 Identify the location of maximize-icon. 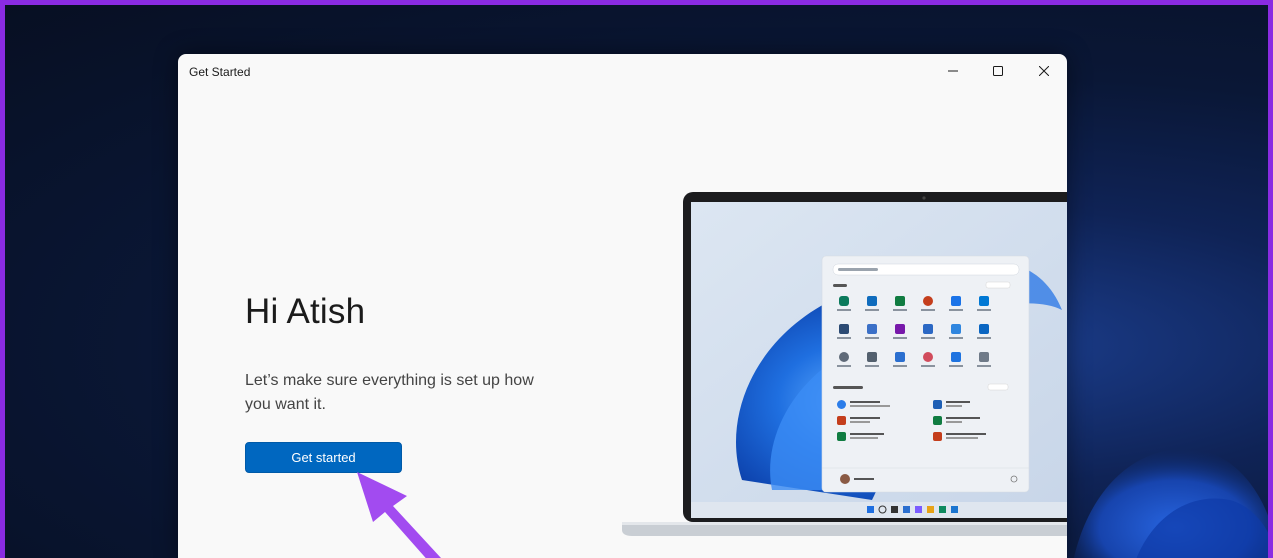
(998, 71).